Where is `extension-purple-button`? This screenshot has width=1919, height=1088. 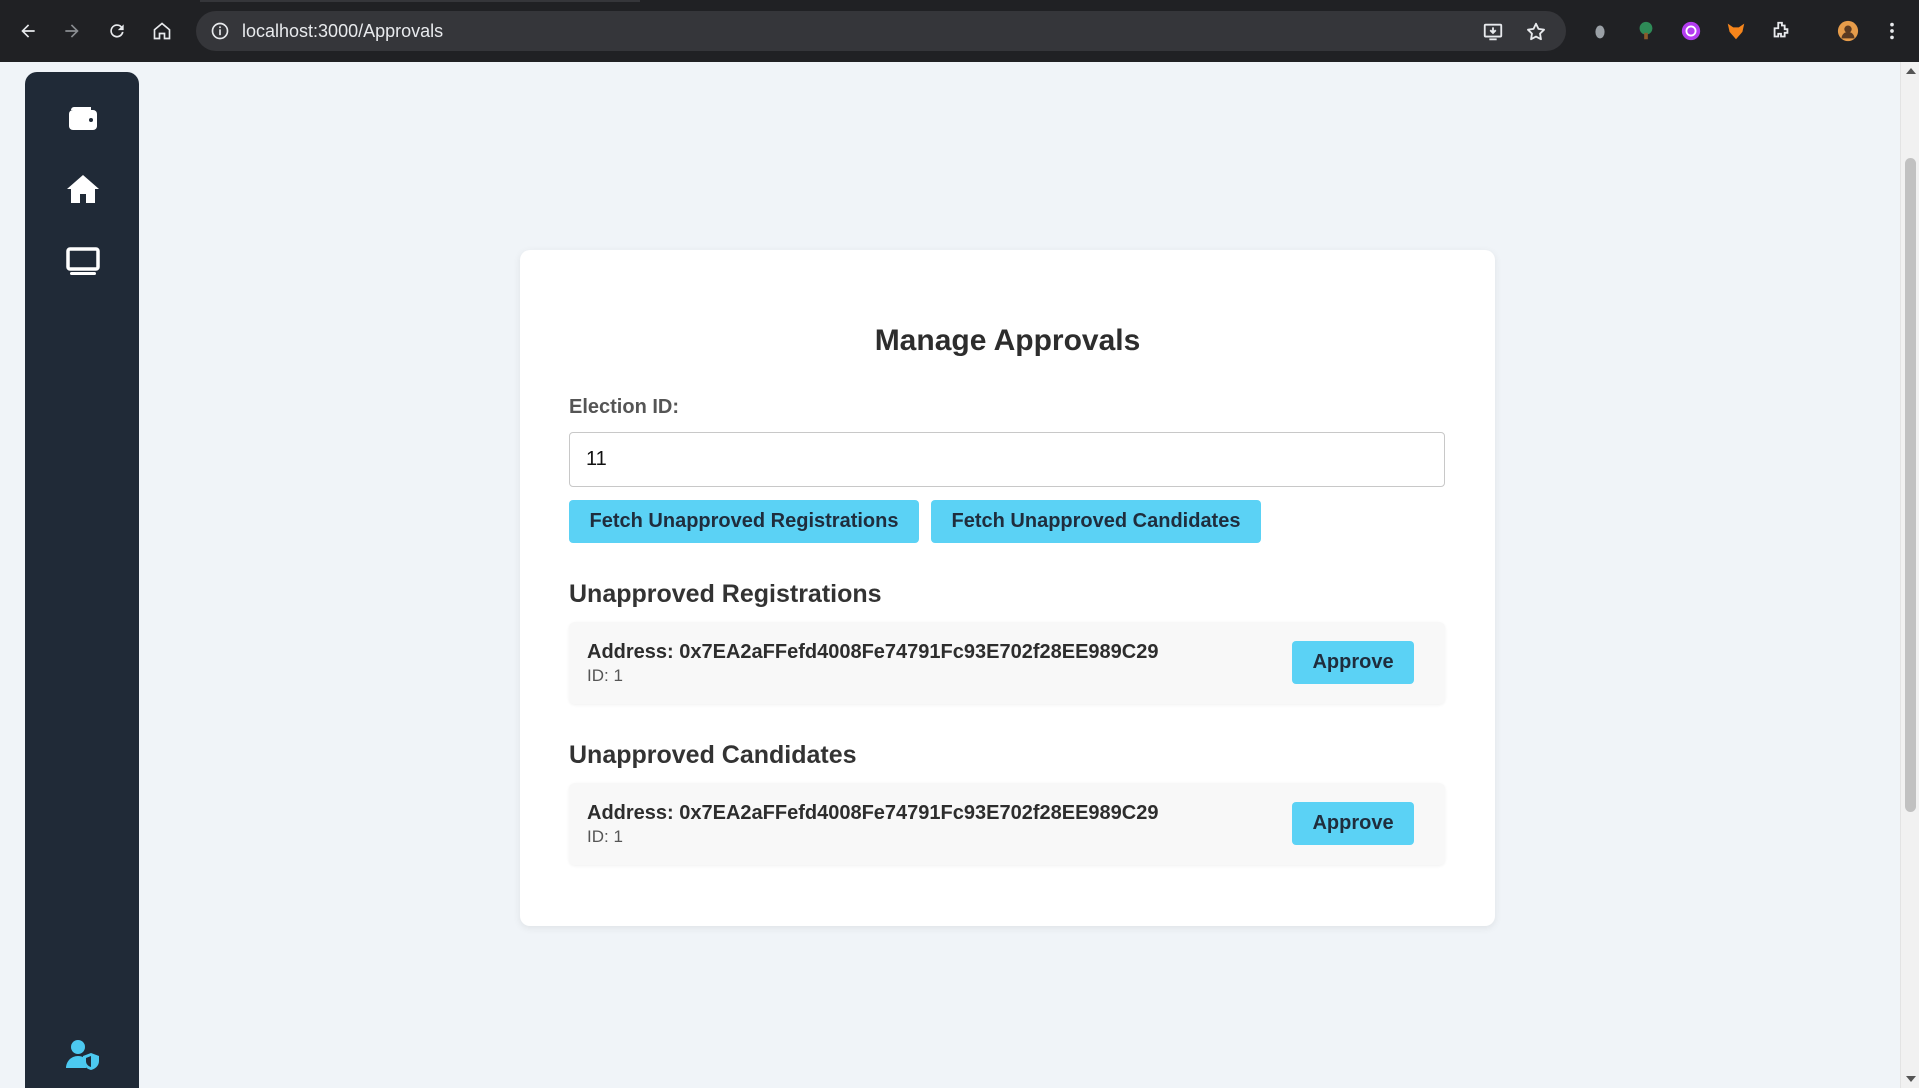
extension-purple-button is located at coordinates (1691, 31).